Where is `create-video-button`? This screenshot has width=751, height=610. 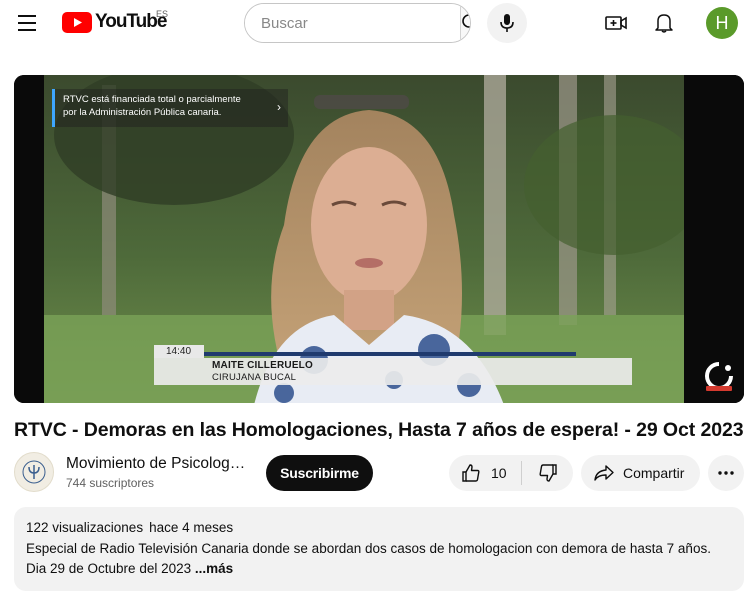
create-video-button is located at coordinates (616, 23).